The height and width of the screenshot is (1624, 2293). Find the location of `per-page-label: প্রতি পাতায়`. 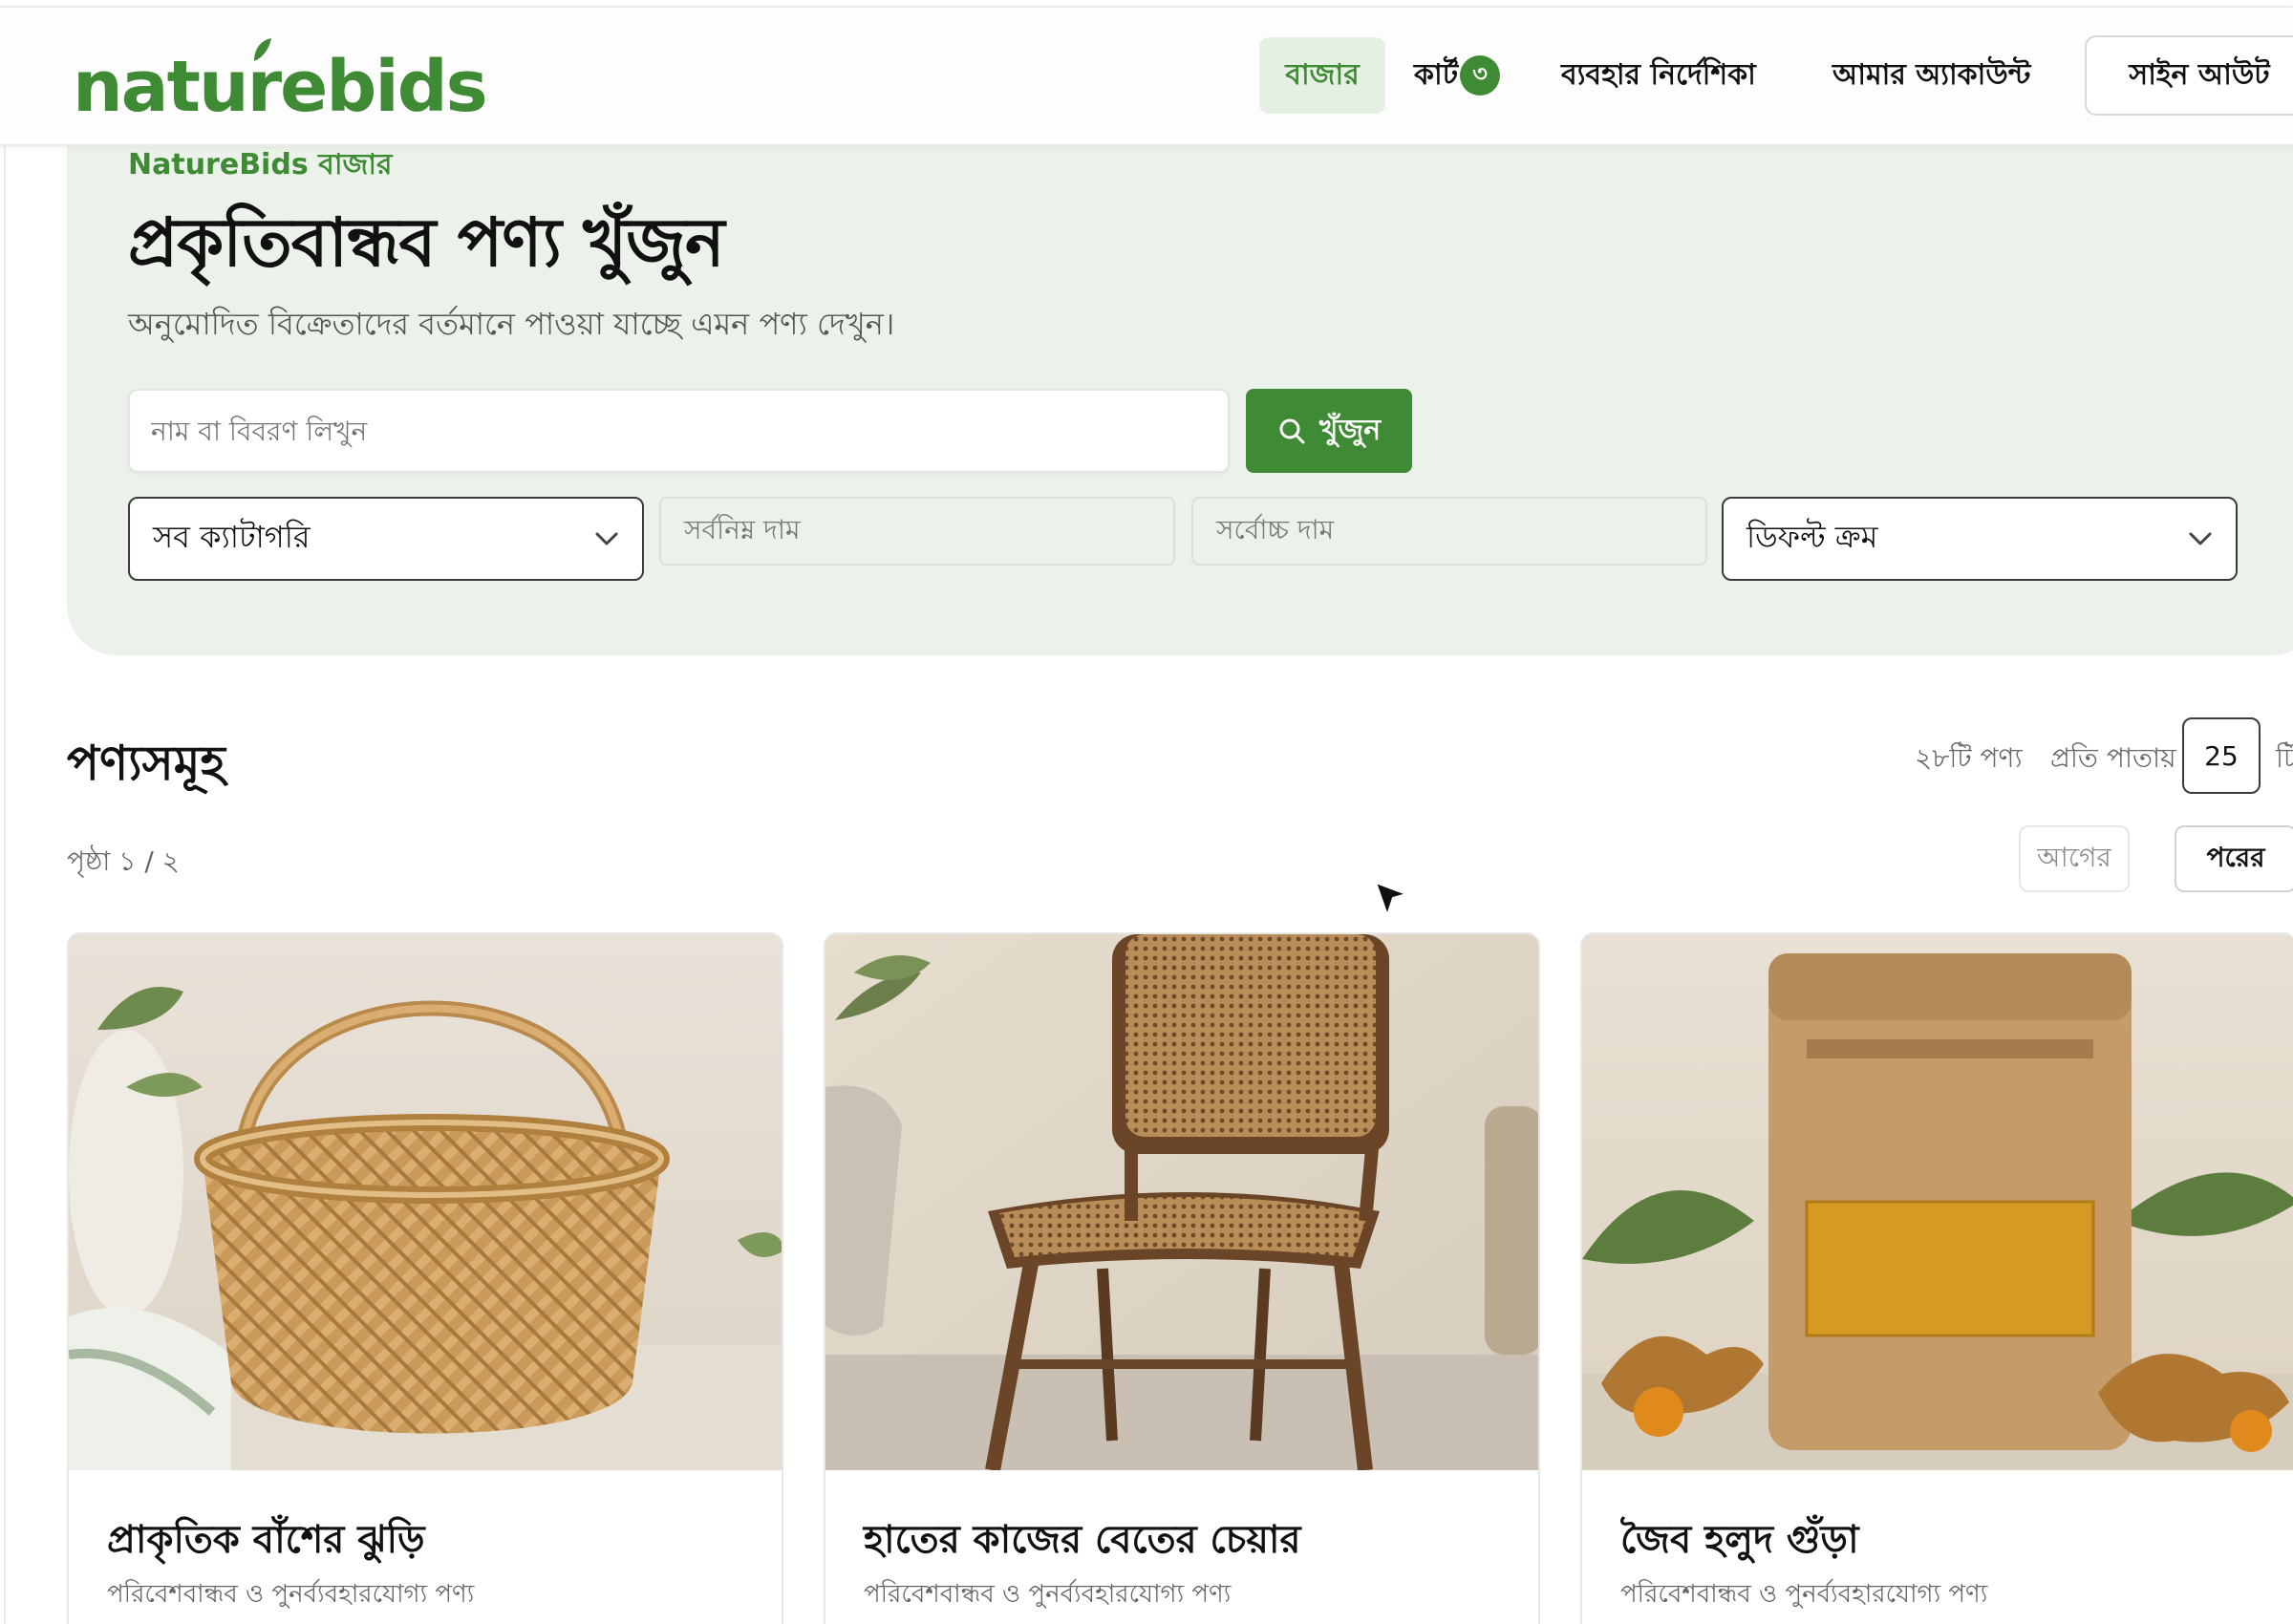

per-page-label: প্রতি পাতায় is located at coordinates (2113, 758).